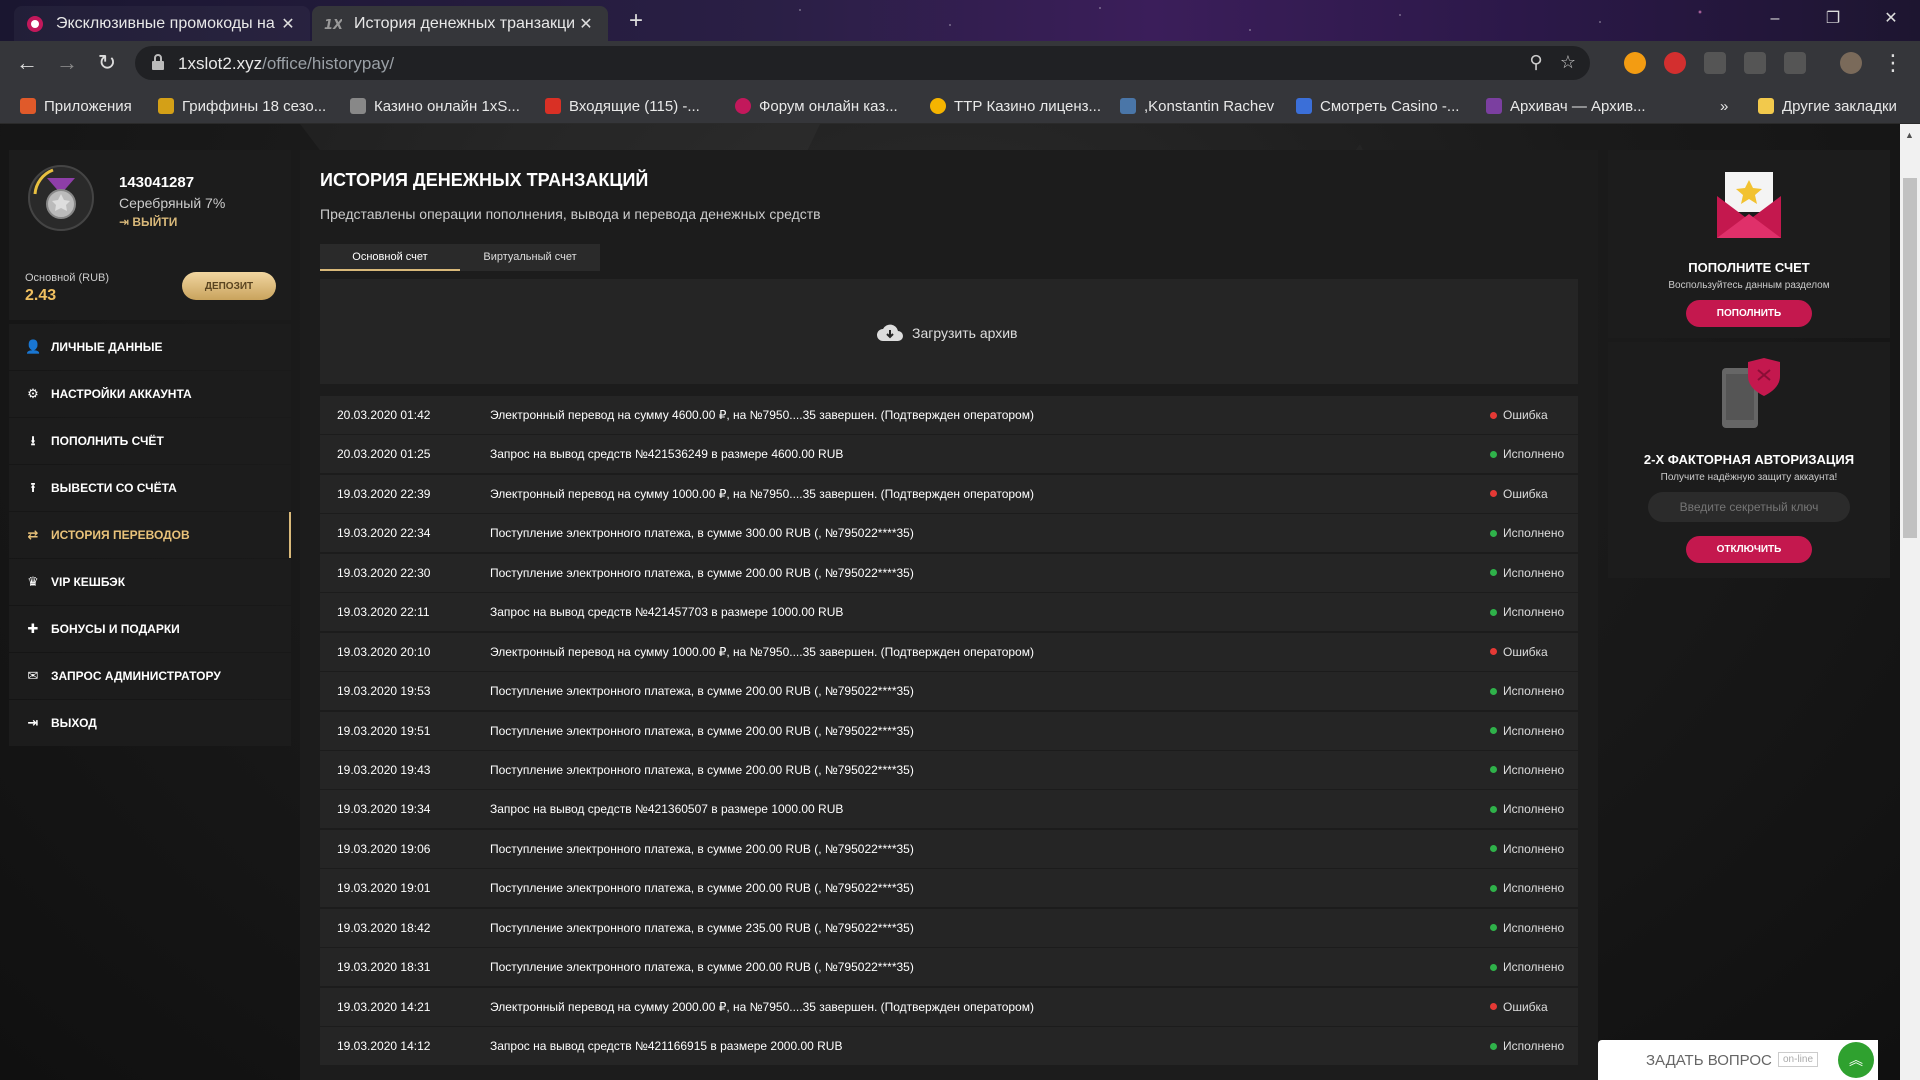 Image resolution: width=1920 pixels, height=1080 pixels. I want to click on minimize-button: –, so click(1775, 20).